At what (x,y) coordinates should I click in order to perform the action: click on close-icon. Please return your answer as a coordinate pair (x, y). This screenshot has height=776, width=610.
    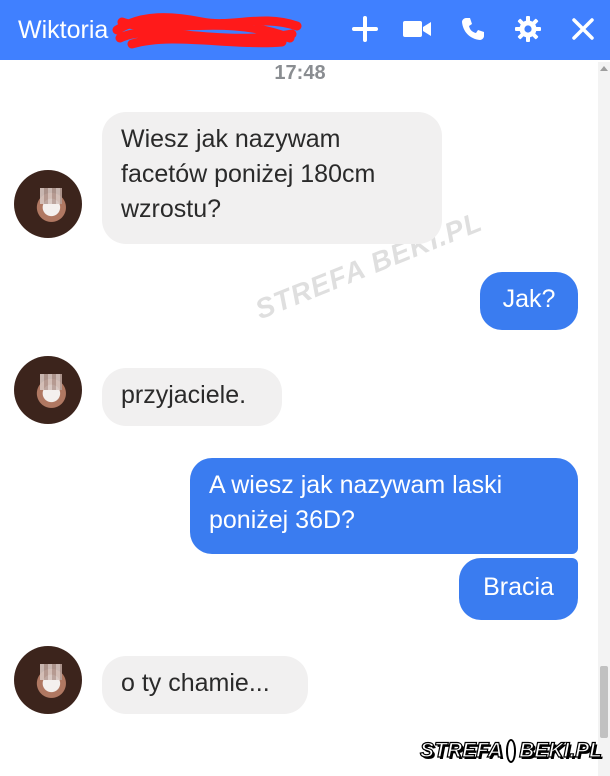
    Looking at the image, I should click on (583, 29).